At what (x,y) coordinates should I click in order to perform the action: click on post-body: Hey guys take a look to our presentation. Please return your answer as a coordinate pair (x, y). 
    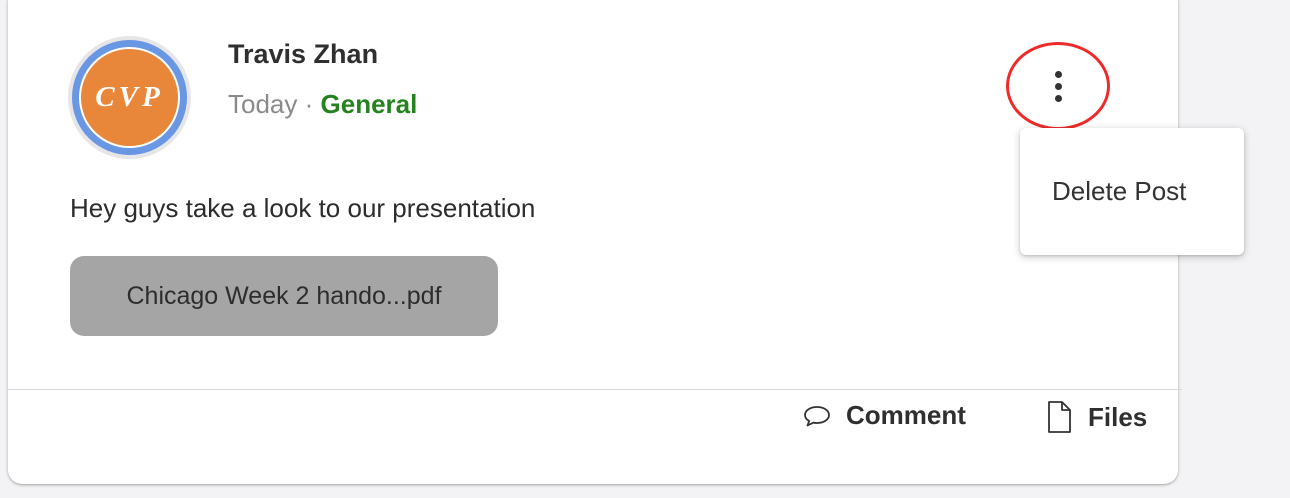
    Looking at the image, I should click on (303, 208).